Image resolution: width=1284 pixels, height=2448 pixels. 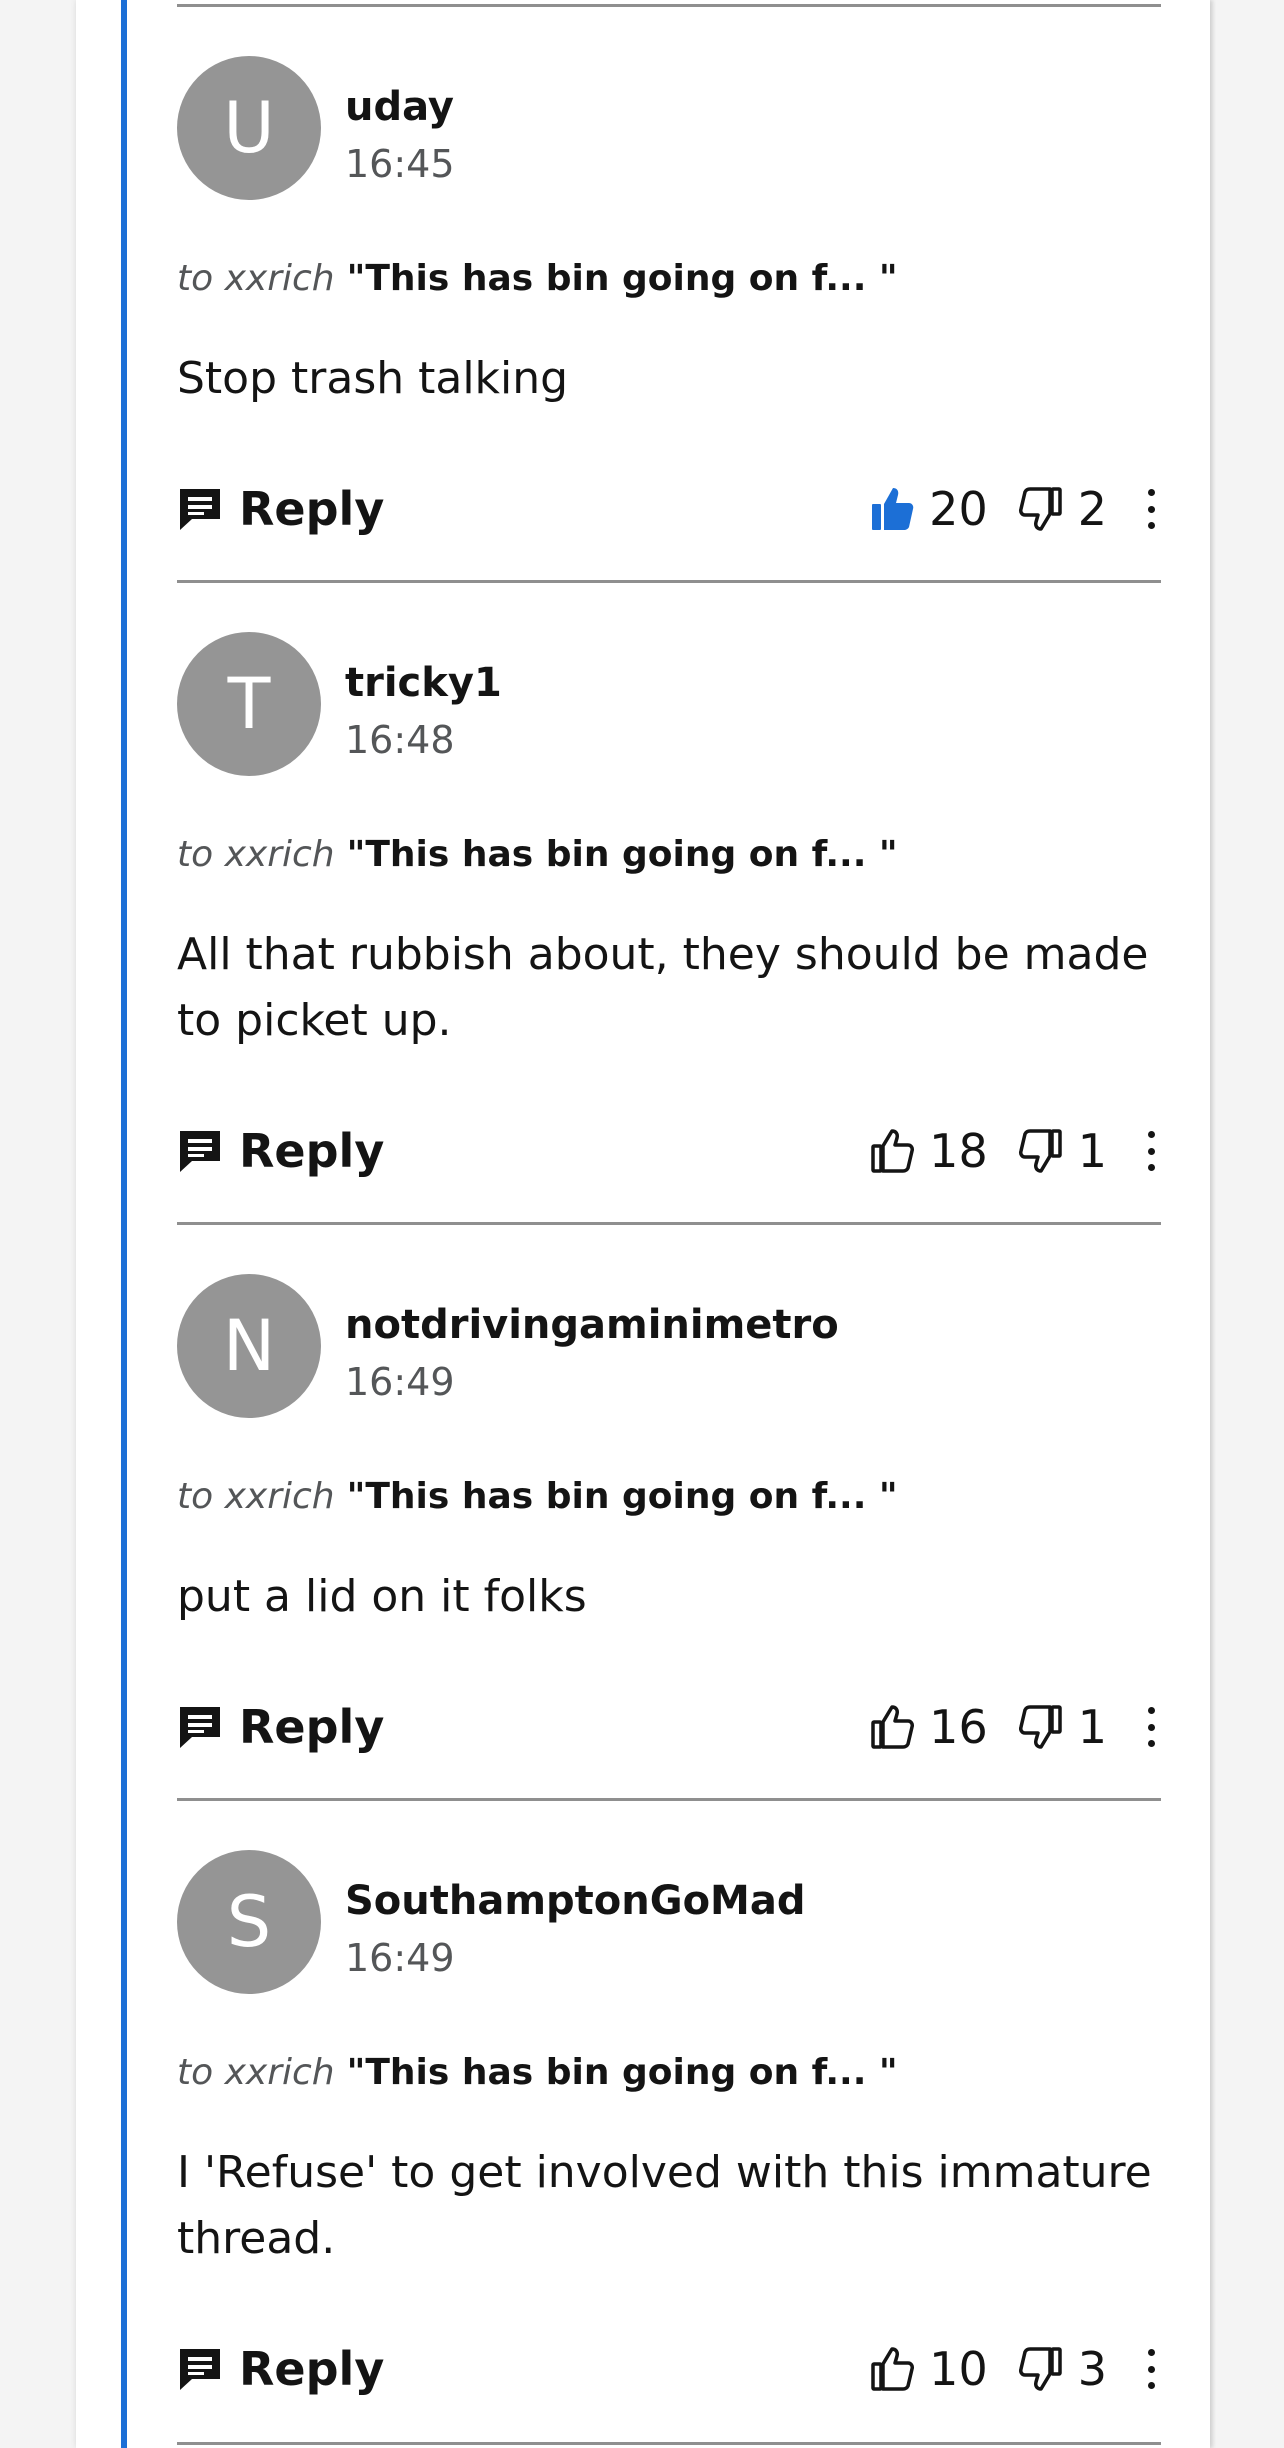 I want to click on username: notdrivingaminimetro, so click(x=592, y=1325).